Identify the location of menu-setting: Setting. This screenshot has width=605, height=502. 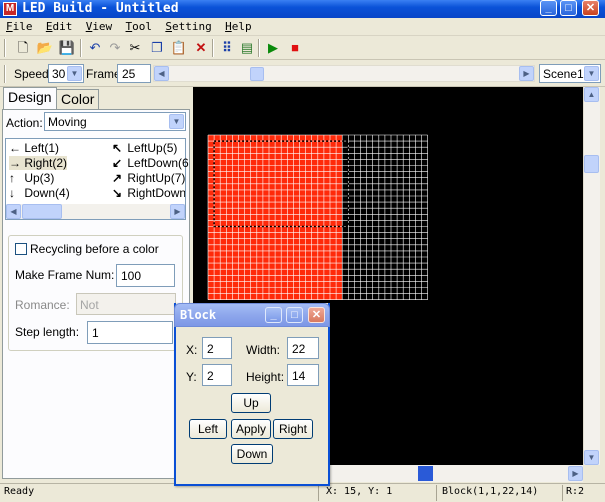
(187, 25).